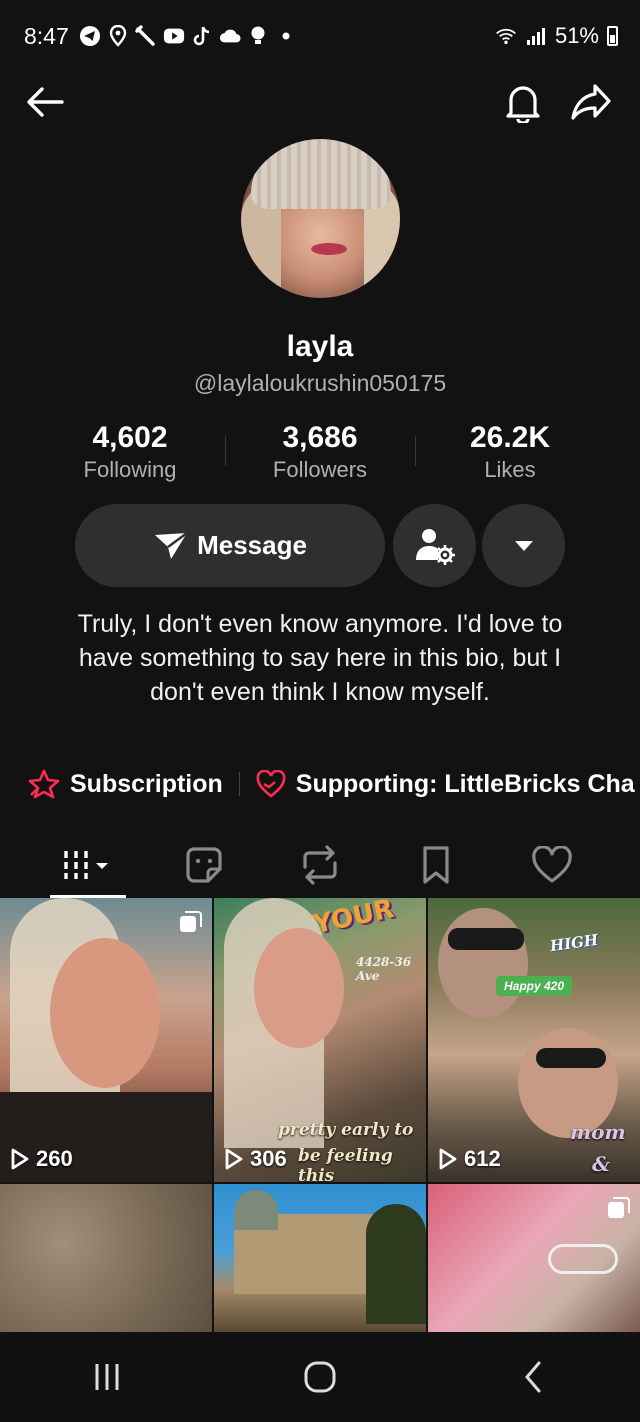  I want to click on heart-icon, so click(552, 864).